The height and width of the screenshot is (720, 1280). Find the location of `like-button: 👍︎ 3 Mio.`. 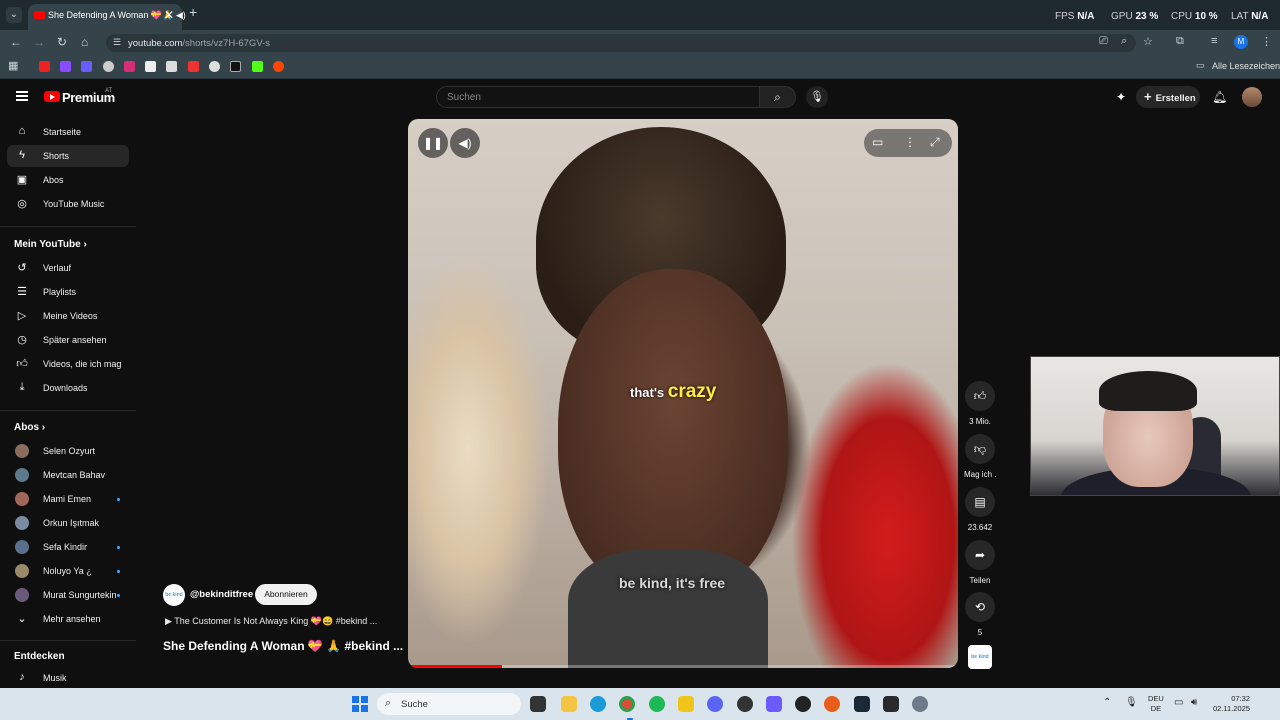

like-button: 👍︎ 3 Mio. is located at coordinates (980, 403).